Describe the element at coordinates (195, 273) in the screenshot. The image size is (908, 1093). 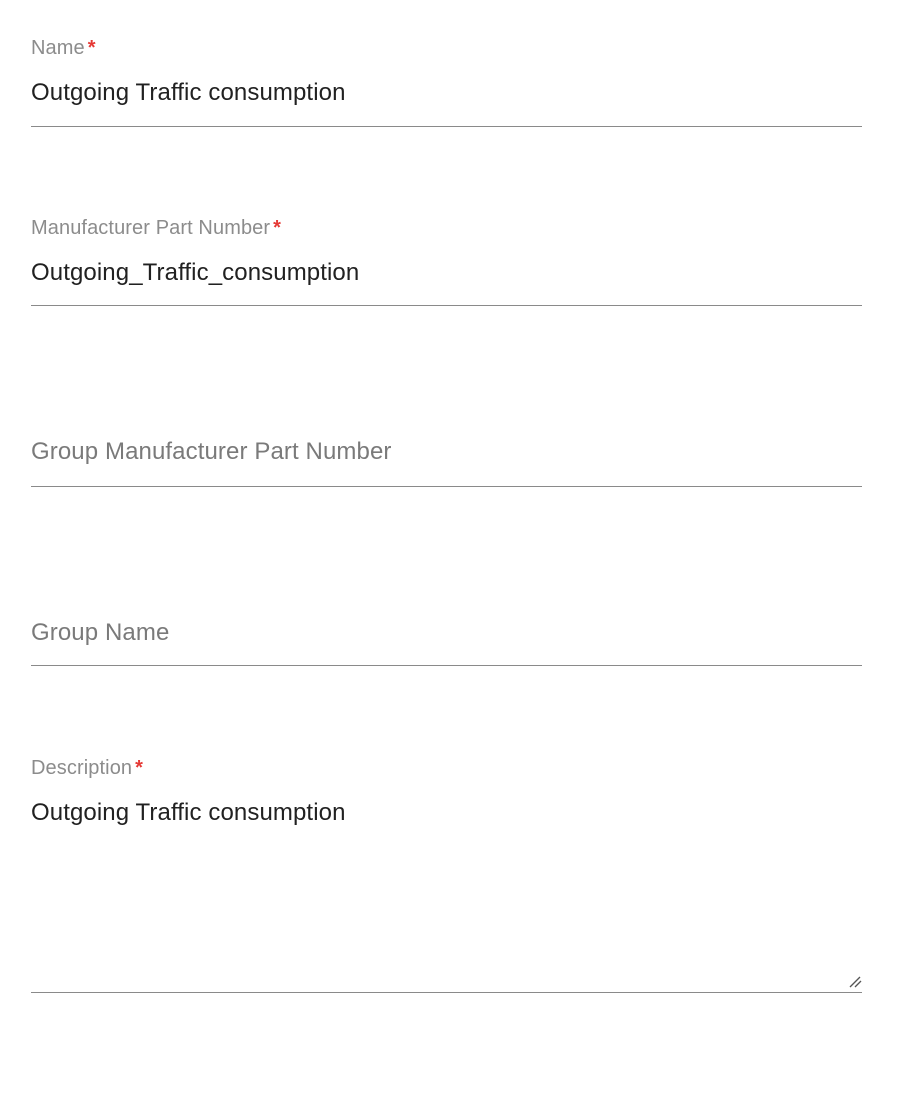
I see `manufacturer-part-number-input: Outgoing_Traffic_consumption` at that location.